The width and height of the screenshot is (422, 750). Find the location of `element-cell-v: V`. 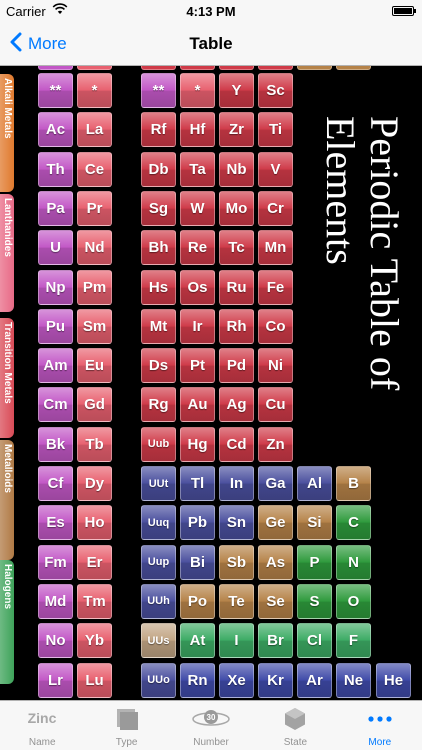

element-cell-v: V is located at coordinates (275, 169).